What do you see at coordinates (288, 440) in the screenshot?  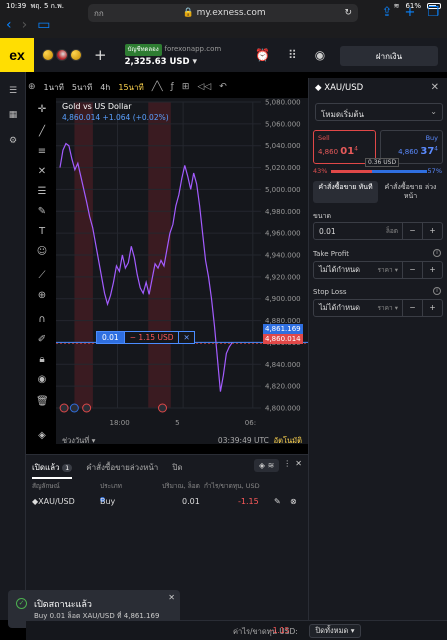 I see `auto-scale-toggle: อัตโนมัติ` at bounding box center [288, 440].